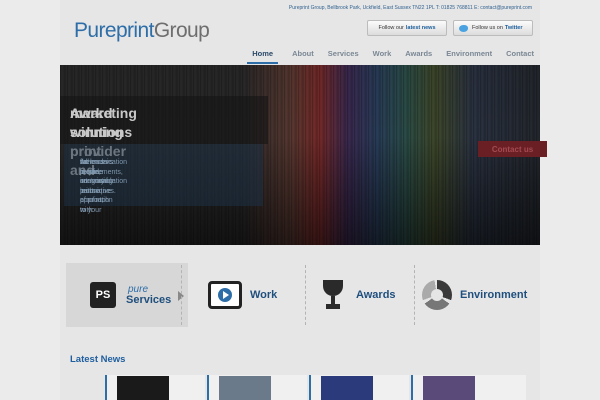 Image resolution: width=600 pixels, height=400 pixels. What do you see at coordinates (333, 288) in the screenshot?
I see `trophy-cup` at bounding box center [333, 288].